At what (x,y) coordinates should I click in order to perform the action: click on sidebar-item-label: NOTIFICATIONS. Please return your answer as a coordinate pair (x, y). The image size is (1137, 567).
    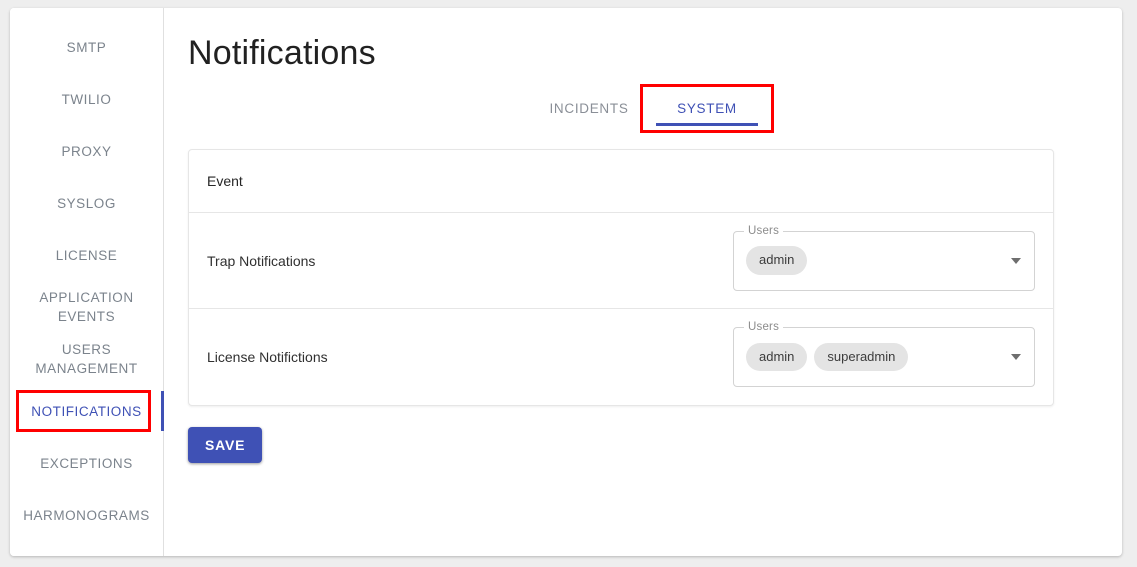
    Looking at the image, I should click on (86, 411).